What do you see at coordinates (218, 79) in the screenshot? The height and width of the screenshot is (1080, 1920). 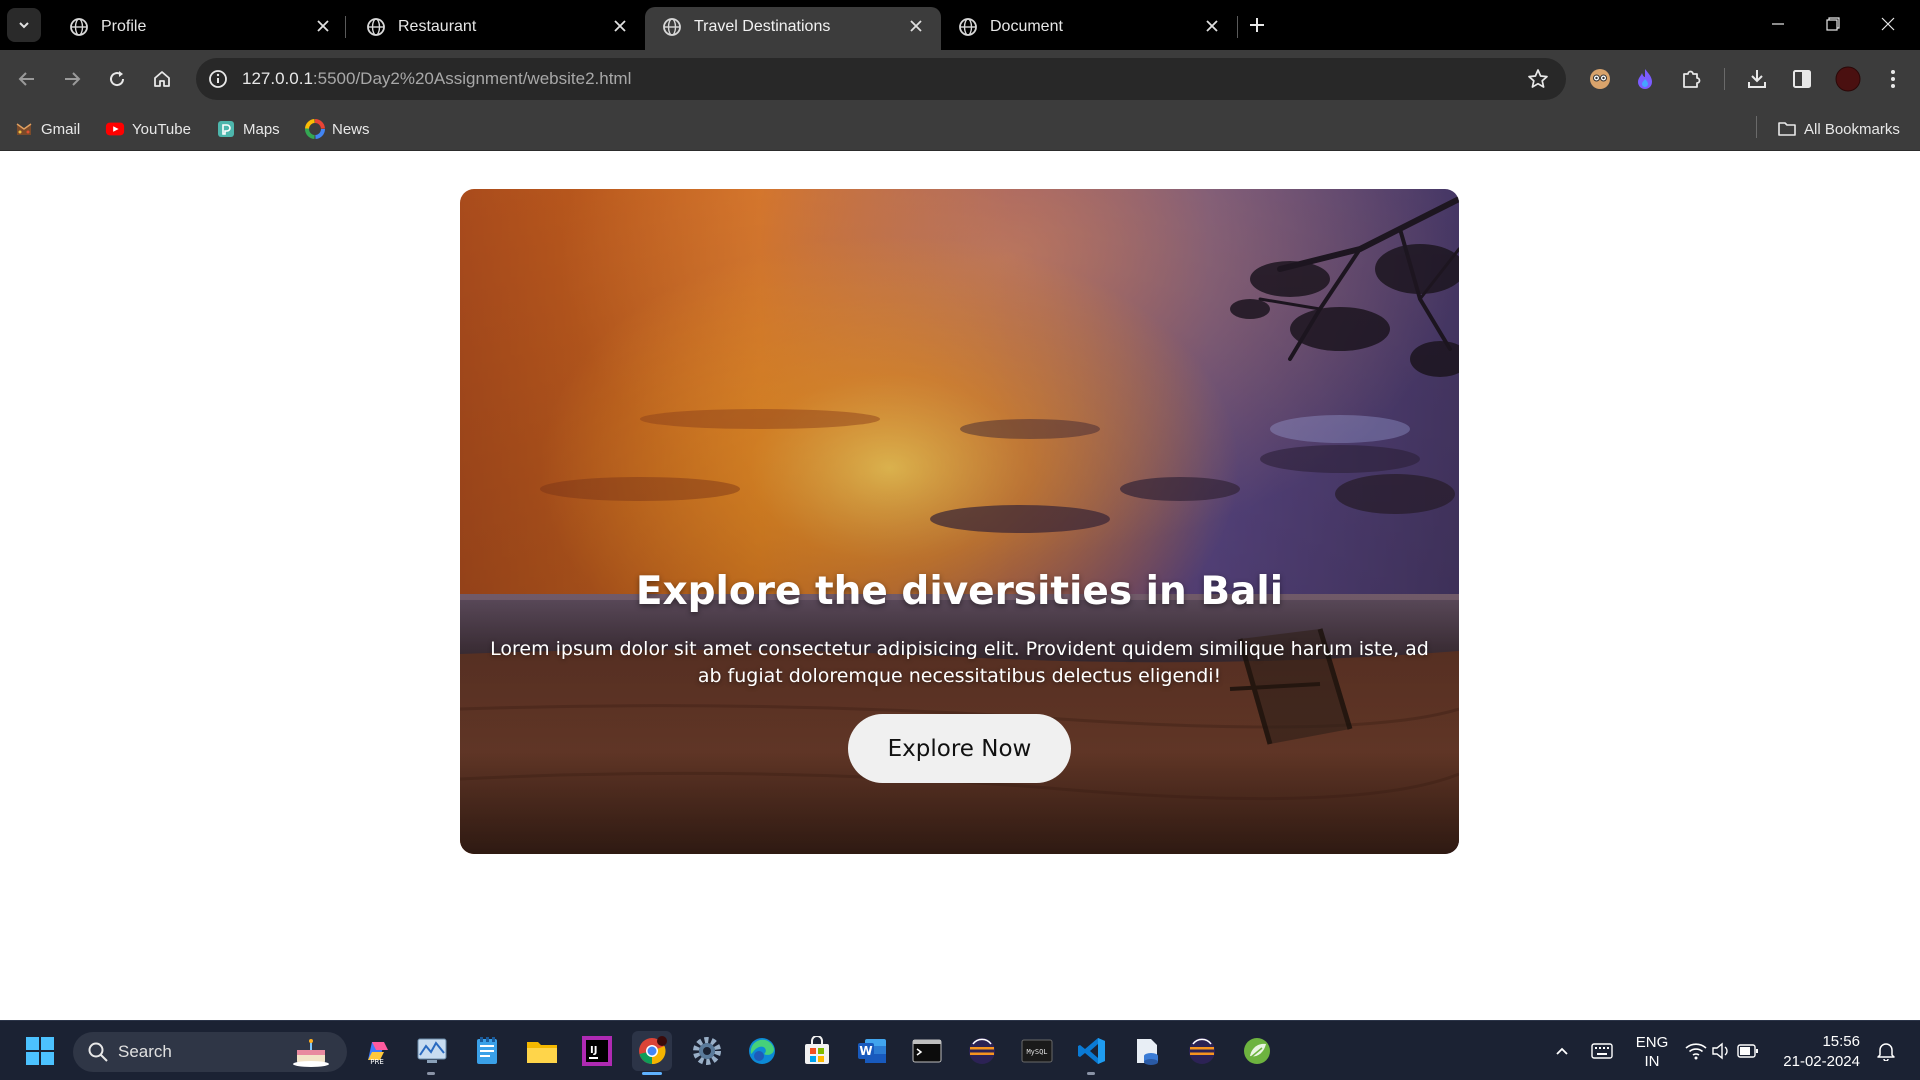 I see `site-info-icon` at bounding box center [218, 79].